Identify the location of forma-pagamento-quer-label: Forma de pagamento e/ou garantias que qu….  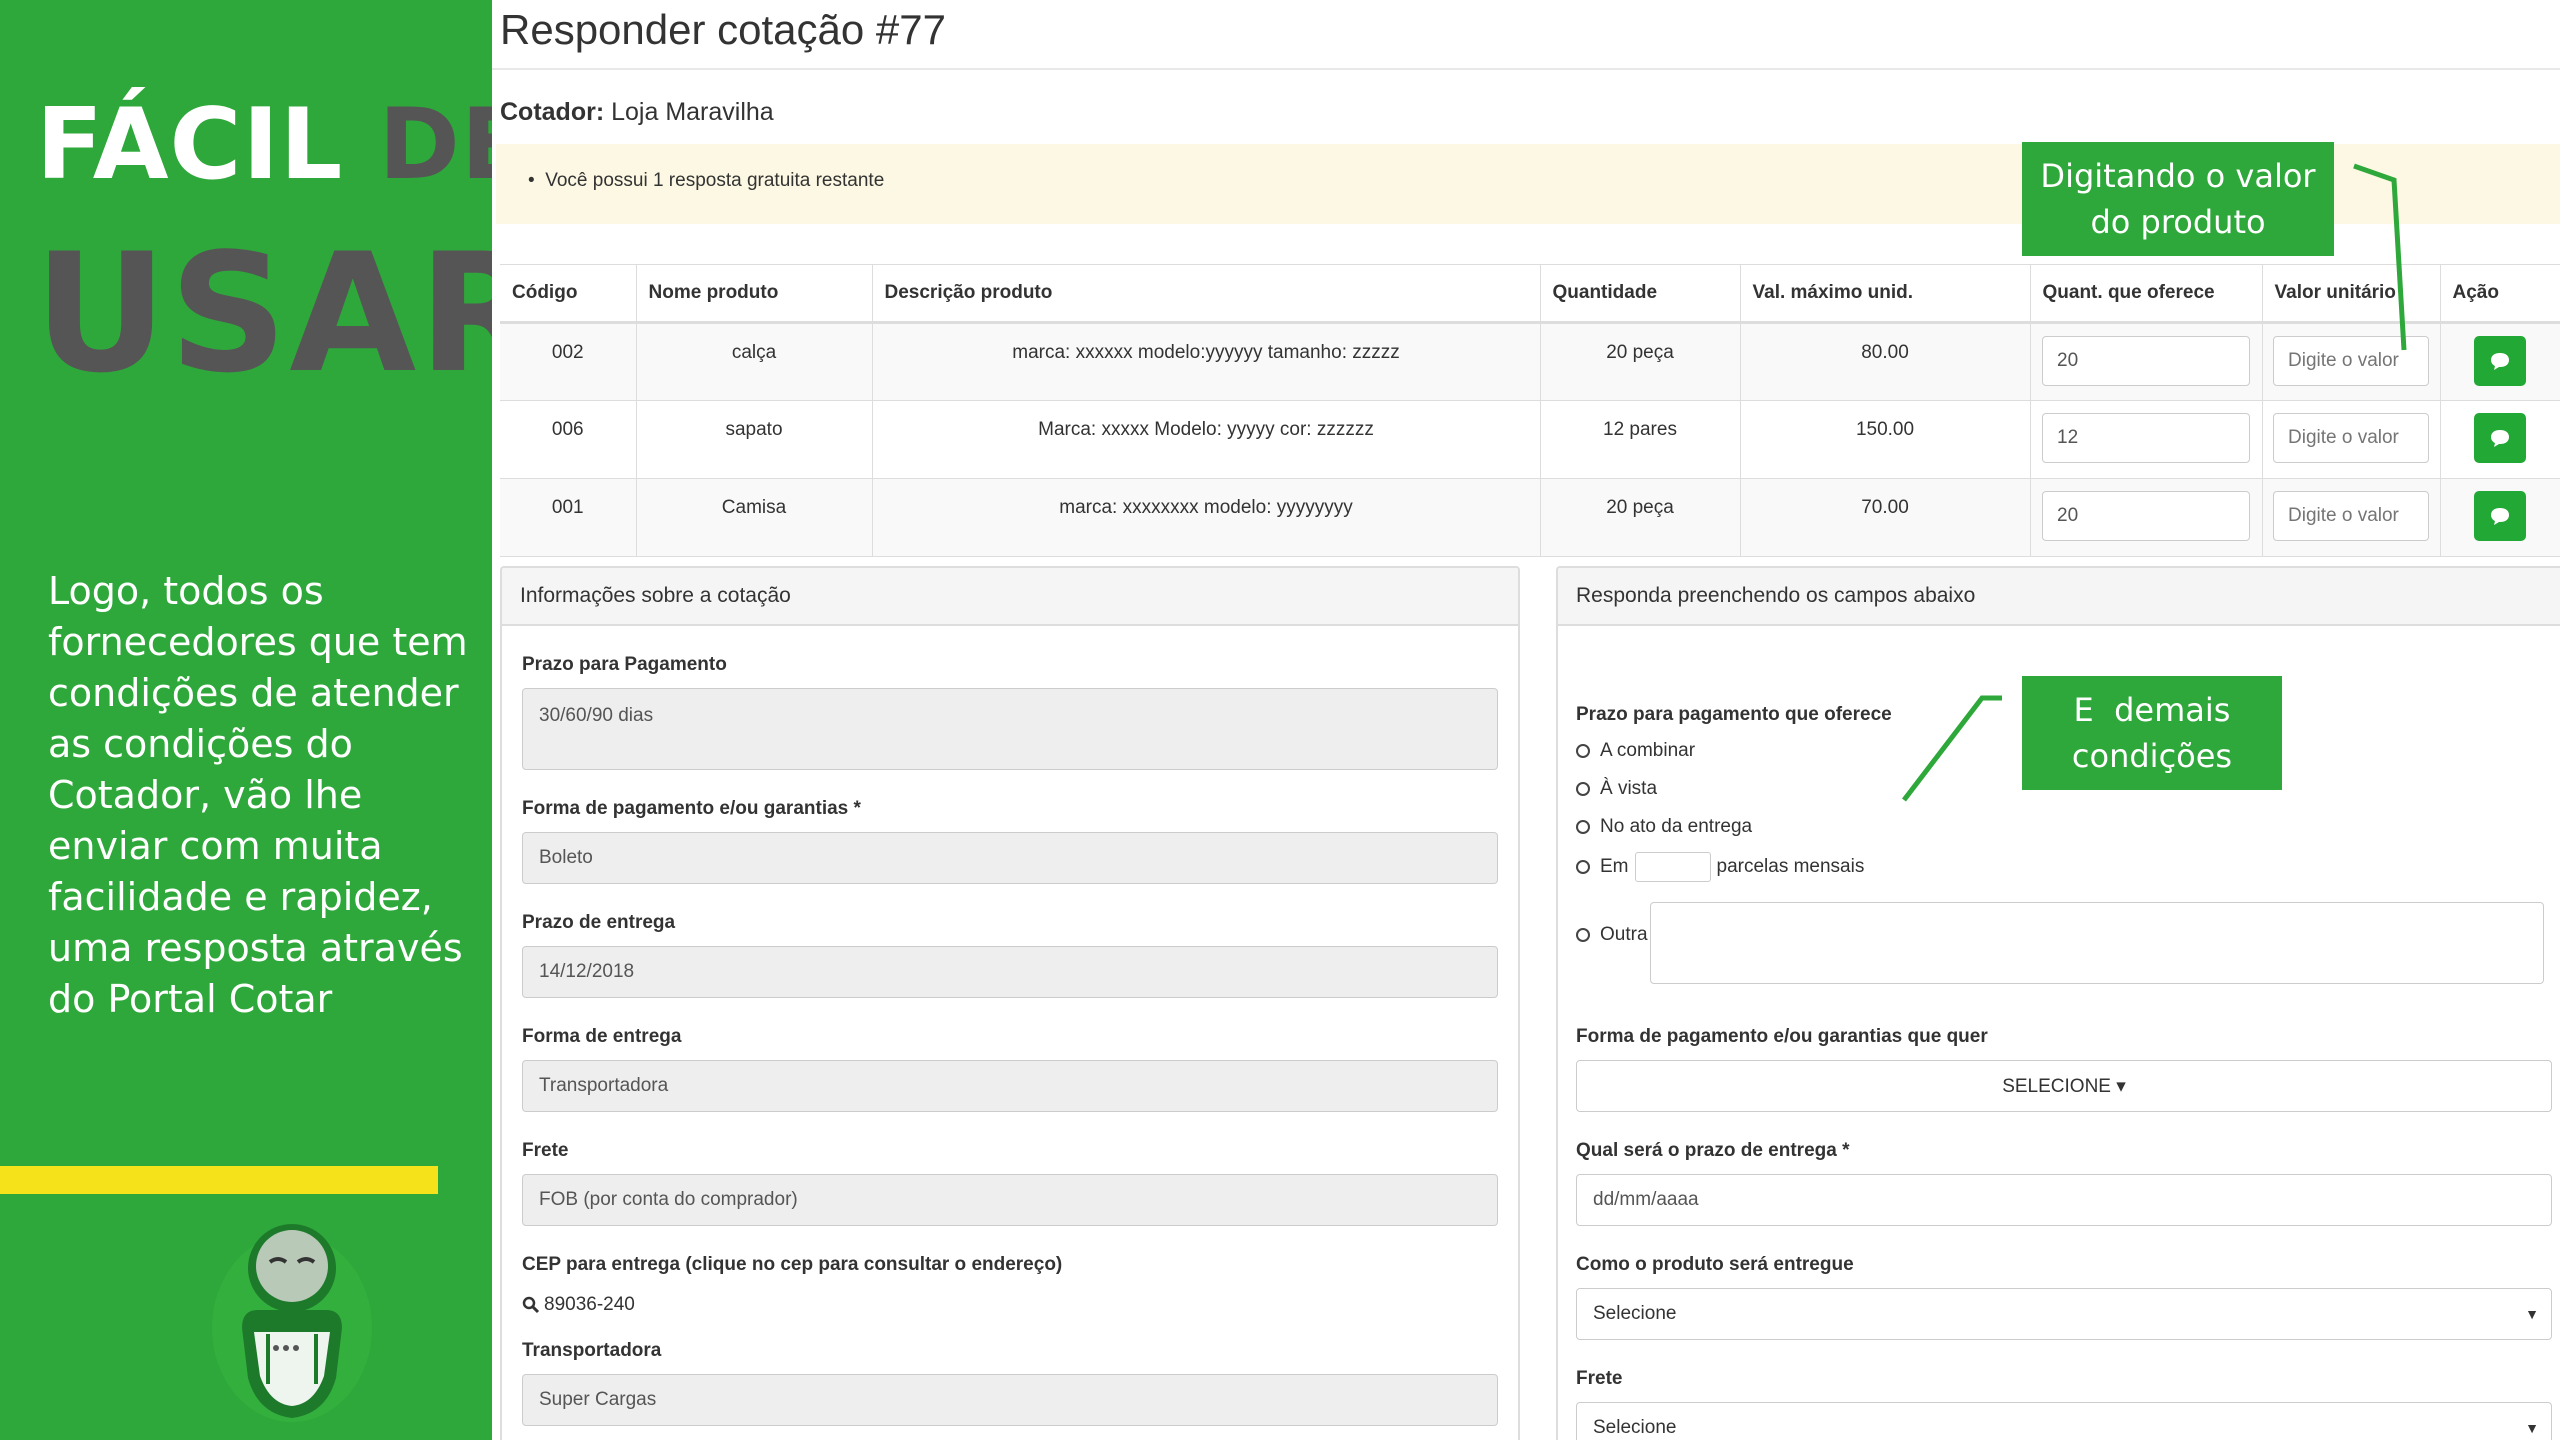
(1782, 1036).